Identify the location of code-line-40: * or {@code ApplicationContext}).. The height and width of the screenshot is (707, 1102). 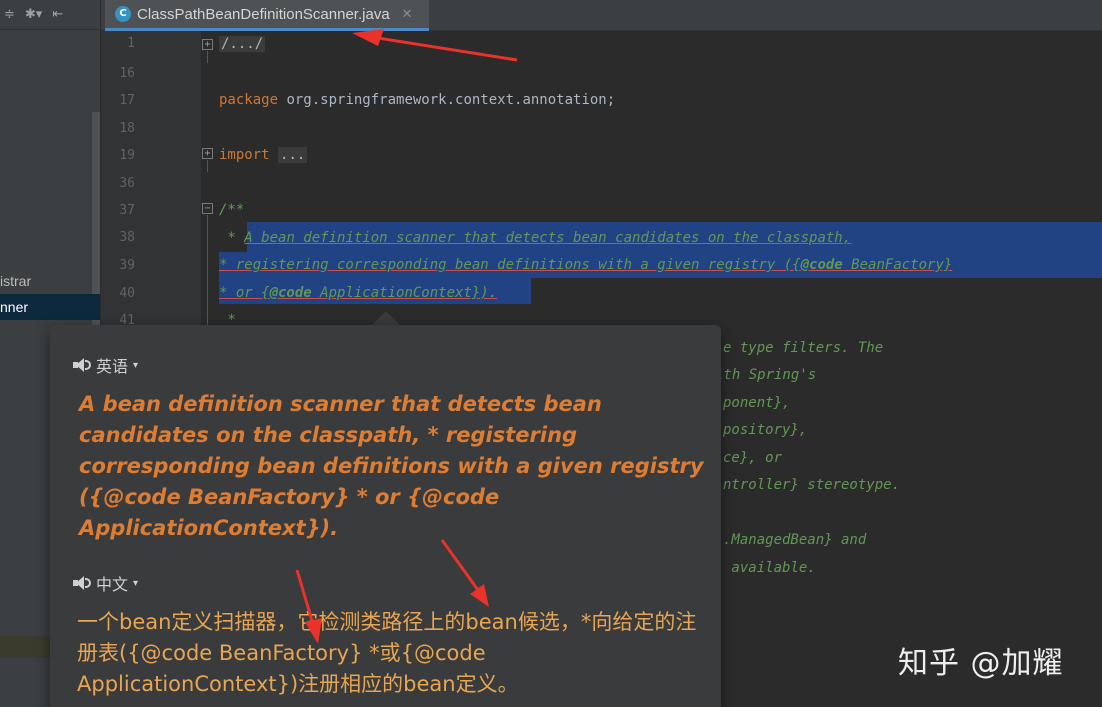
(358, 293).